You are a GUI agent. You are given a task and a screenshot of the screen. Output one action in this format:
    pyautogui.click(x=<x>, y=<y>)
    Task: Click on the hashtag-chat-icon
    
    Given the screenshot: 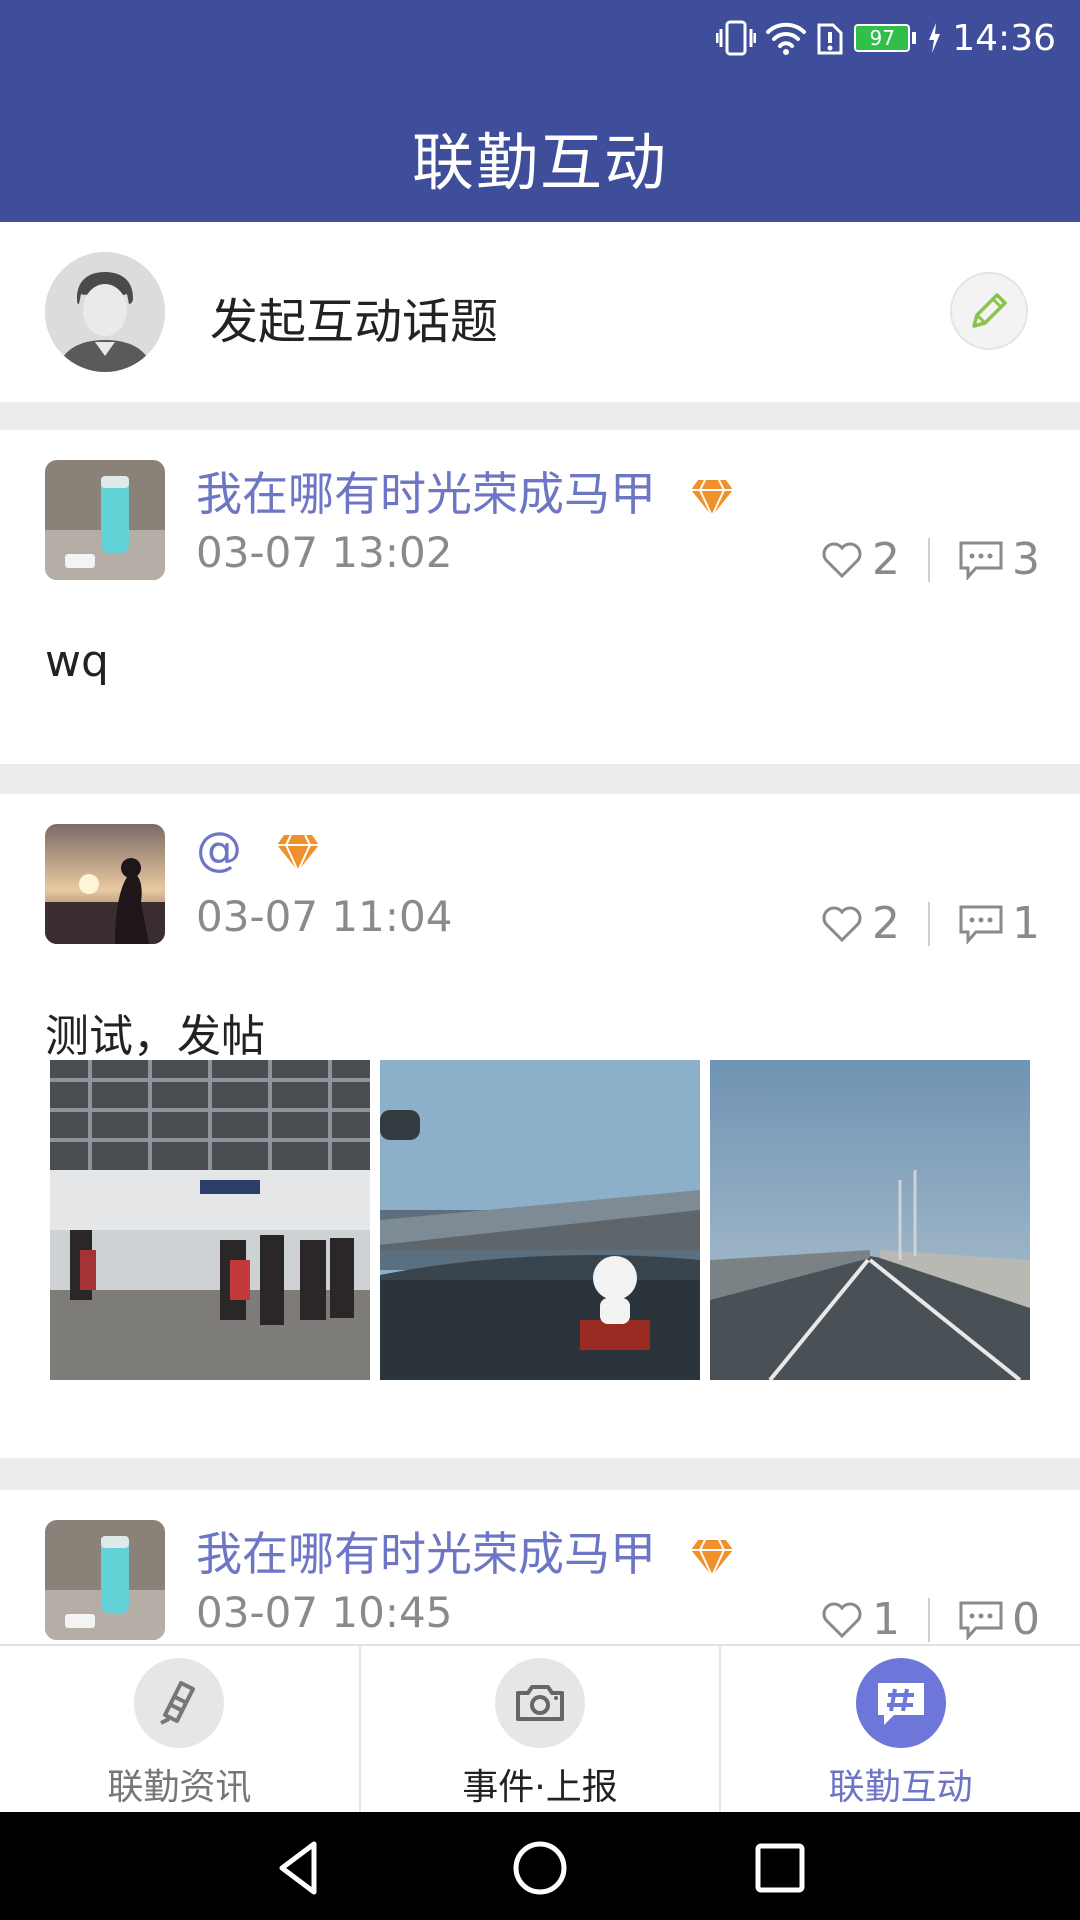 What is the action you would take?
    pyautogui.click(x=900, y=1703)
    